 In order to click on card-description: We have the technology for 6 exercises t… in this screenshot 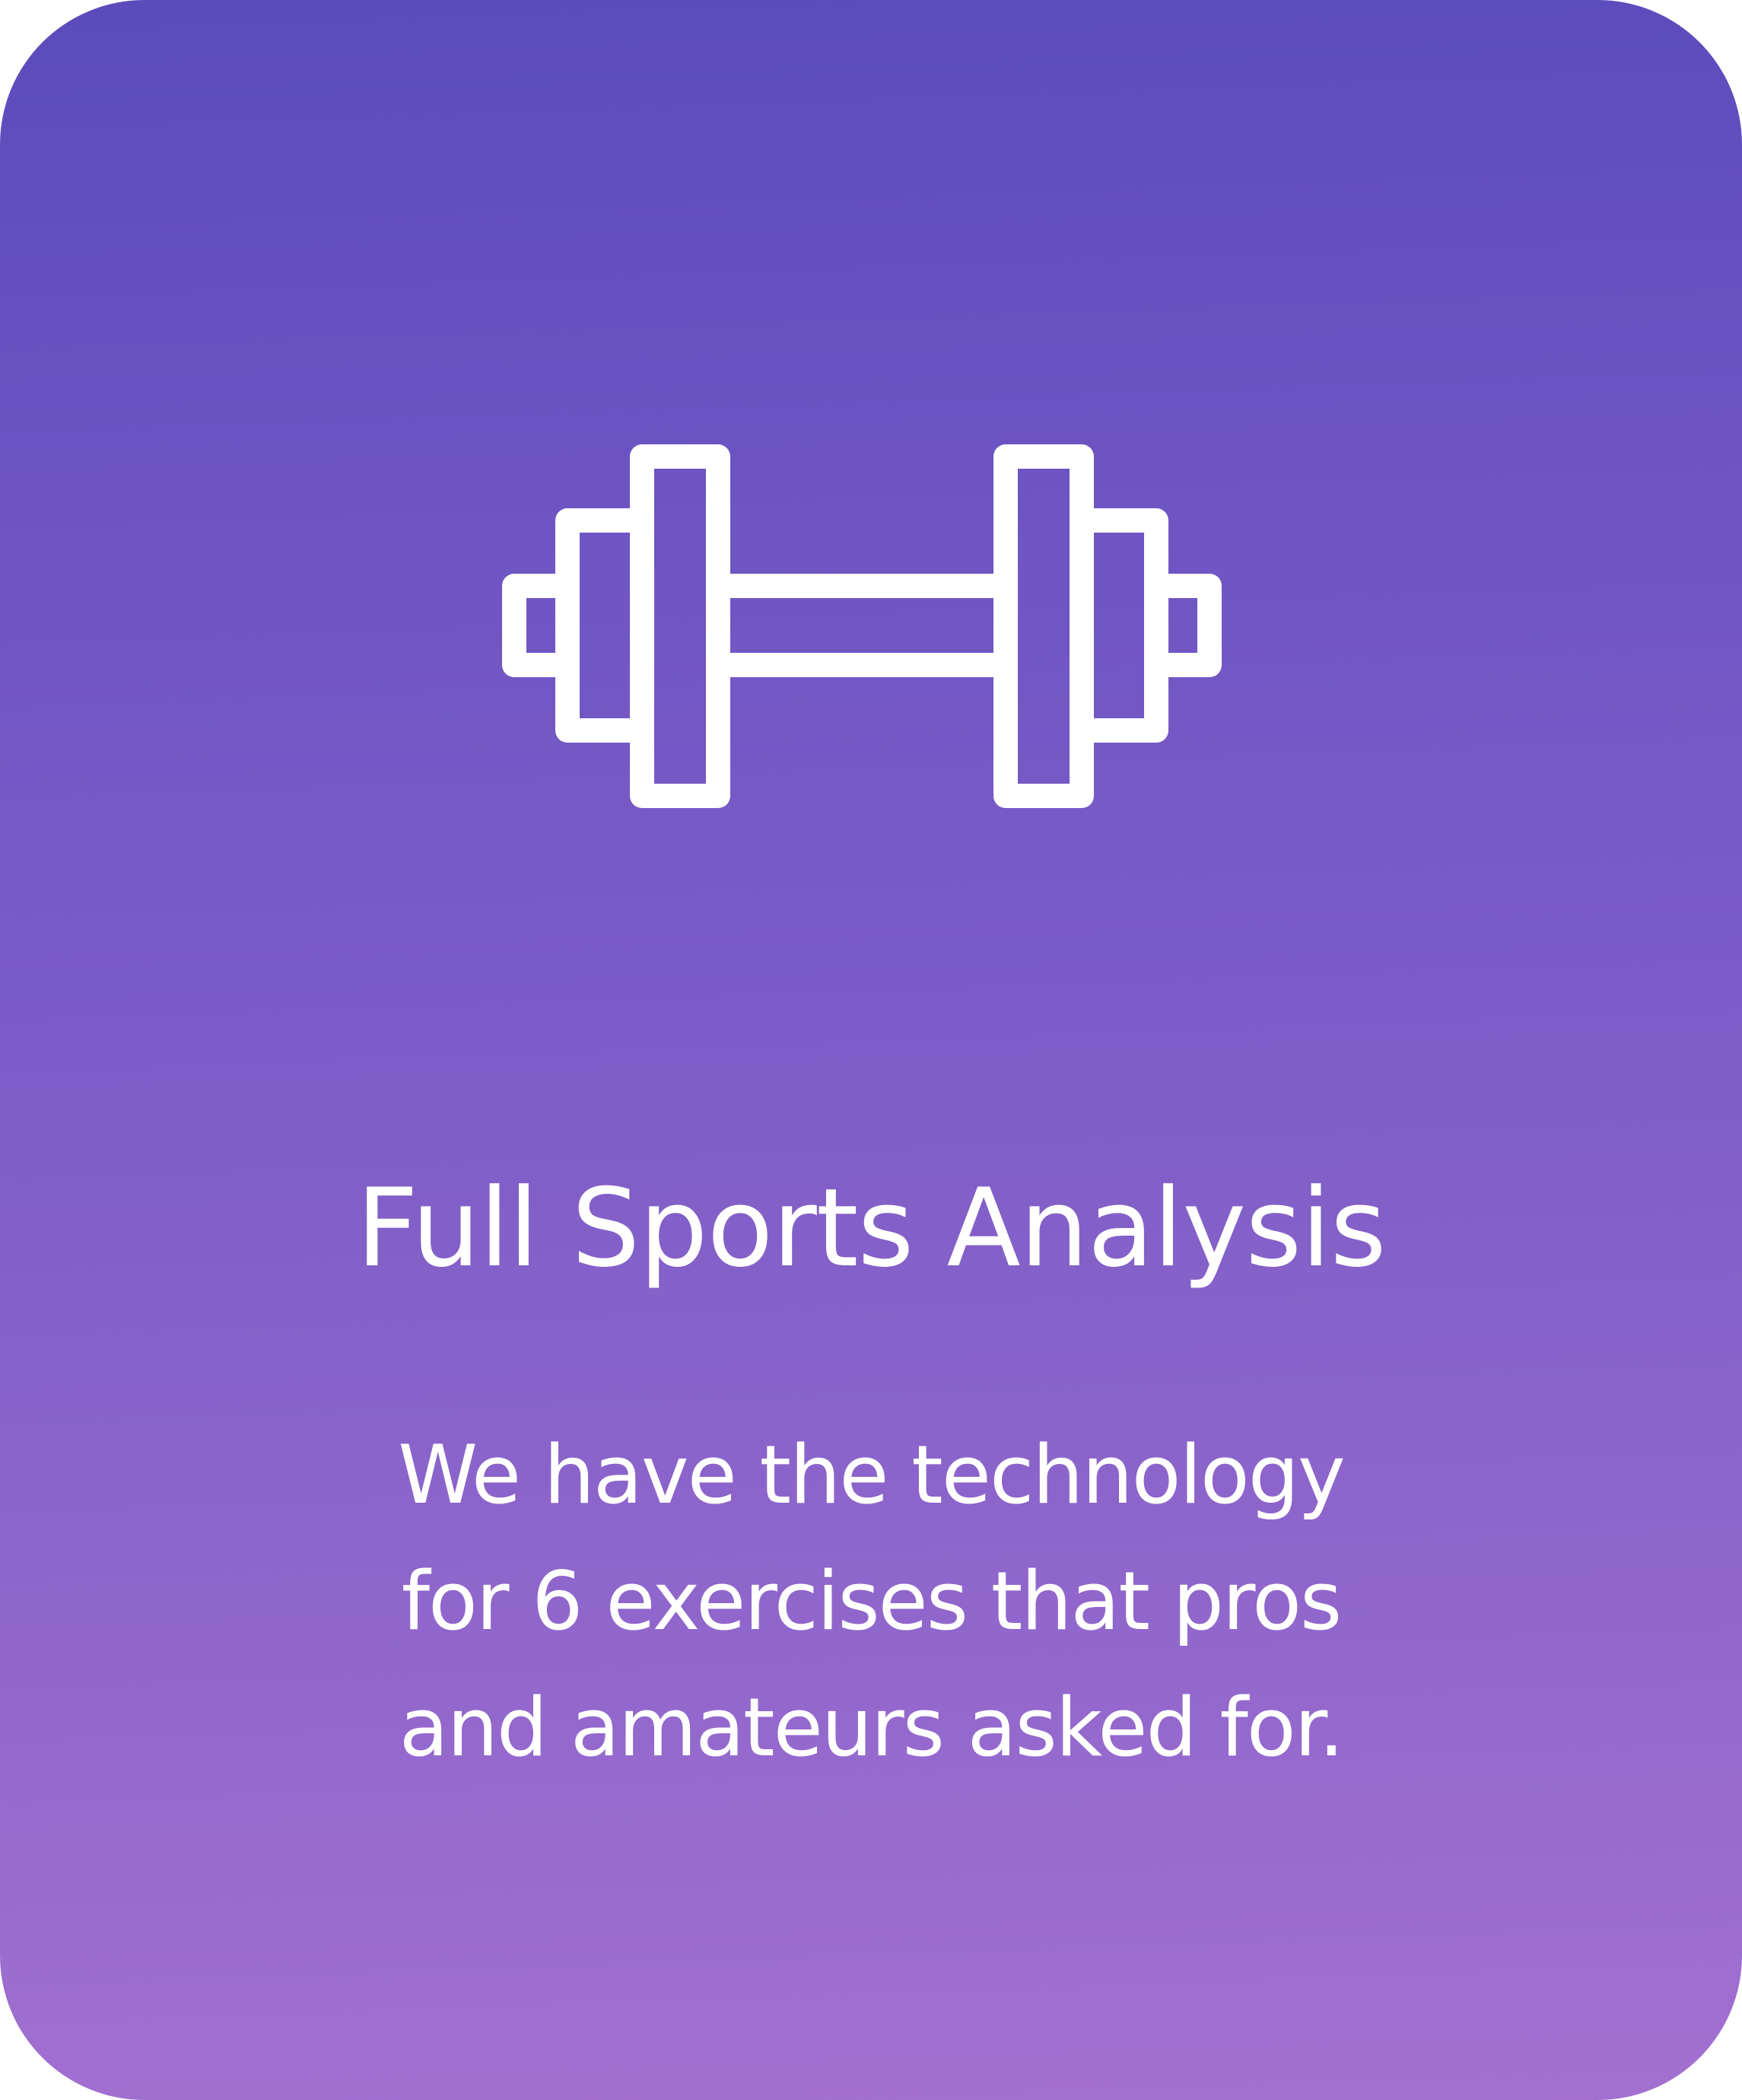, I will do `click(872, 1601)`.